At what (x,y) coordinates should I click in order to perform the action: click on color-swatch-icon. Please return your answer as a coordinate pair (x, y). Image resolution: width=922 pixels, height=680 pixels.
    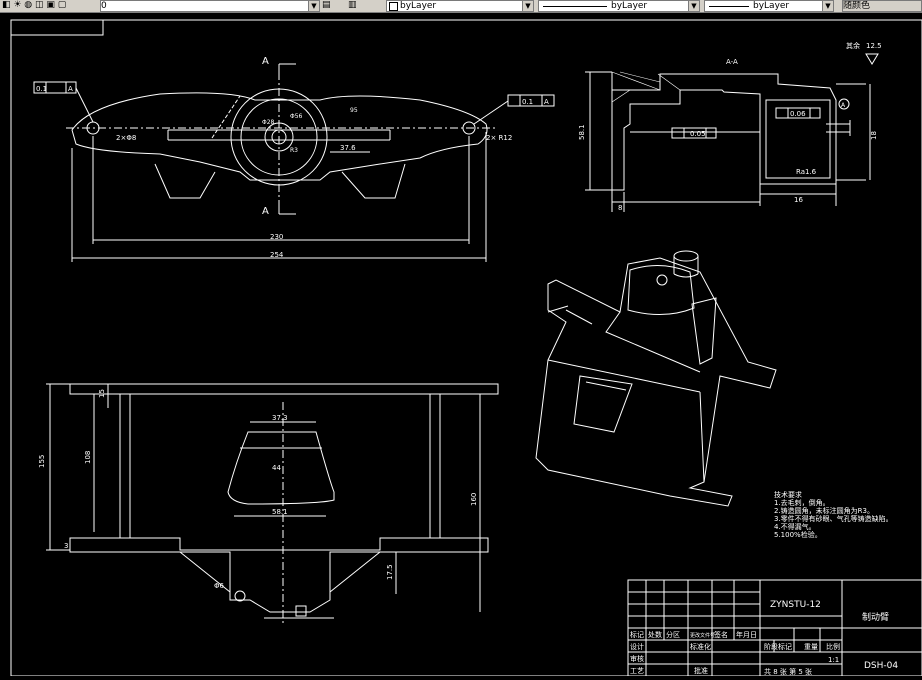
    Looking at the image, I should click on (393, 6).